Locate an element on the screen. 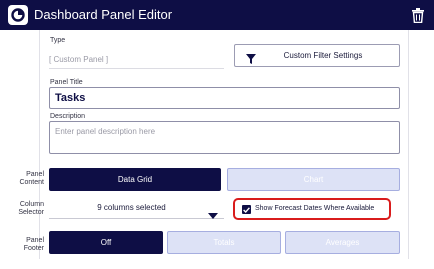  content-data-grid-button: Data Grid is located at coordinates (135, 179).